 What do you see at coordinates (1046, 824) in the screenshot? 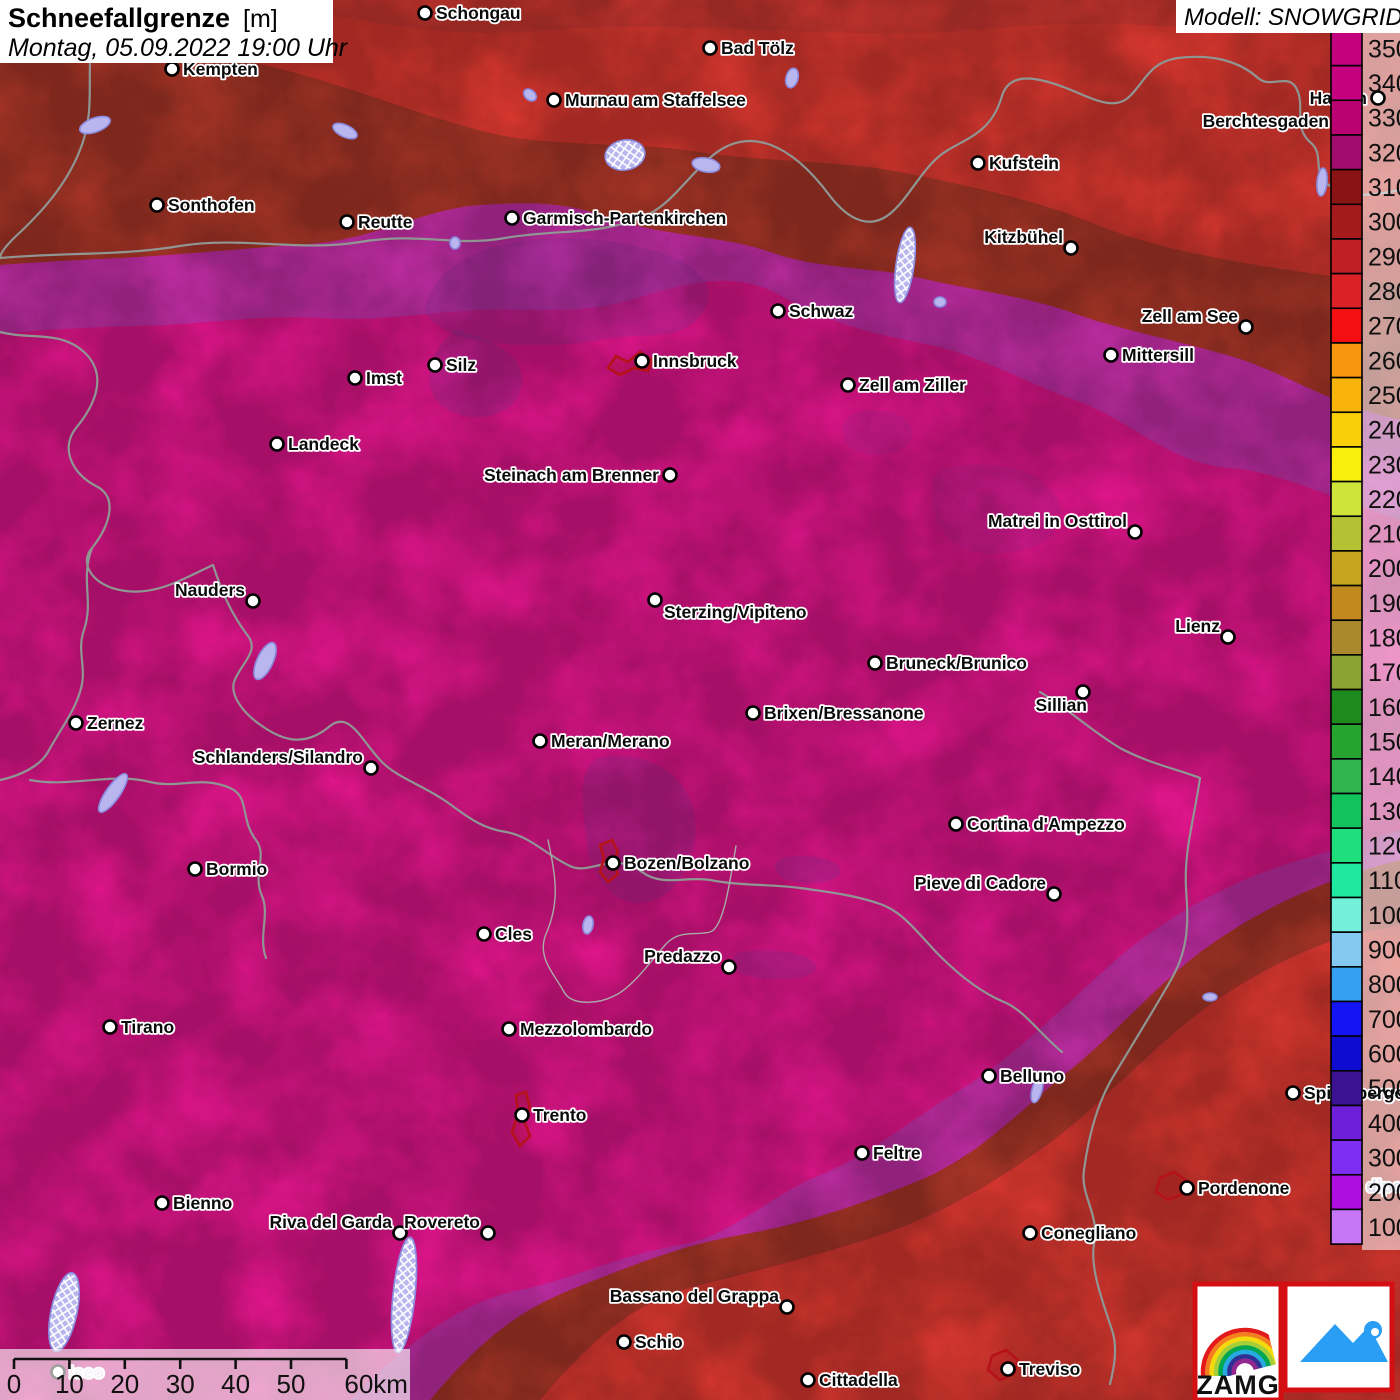
I see `city-label: Cortina d'Ampezzo` at bounding box center [1046, 824].